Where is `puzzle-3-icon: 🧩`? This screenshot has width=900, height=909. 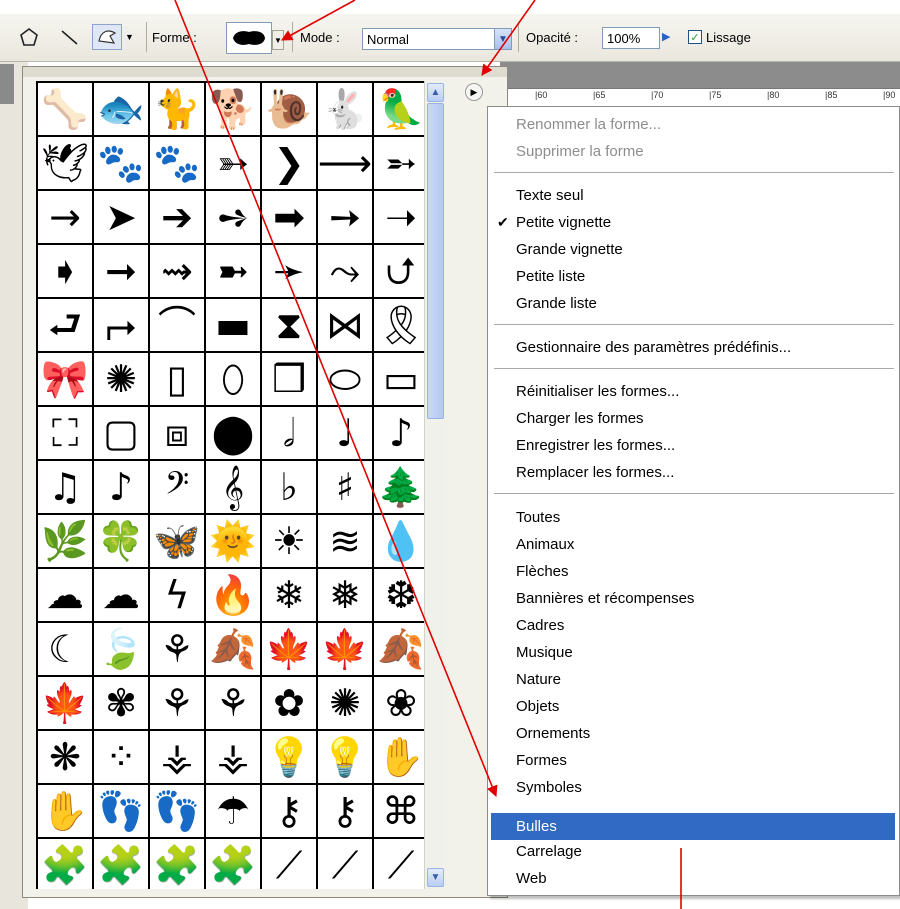 puzzle-3-icon: 🧩 is located at coordinates (177, 864).